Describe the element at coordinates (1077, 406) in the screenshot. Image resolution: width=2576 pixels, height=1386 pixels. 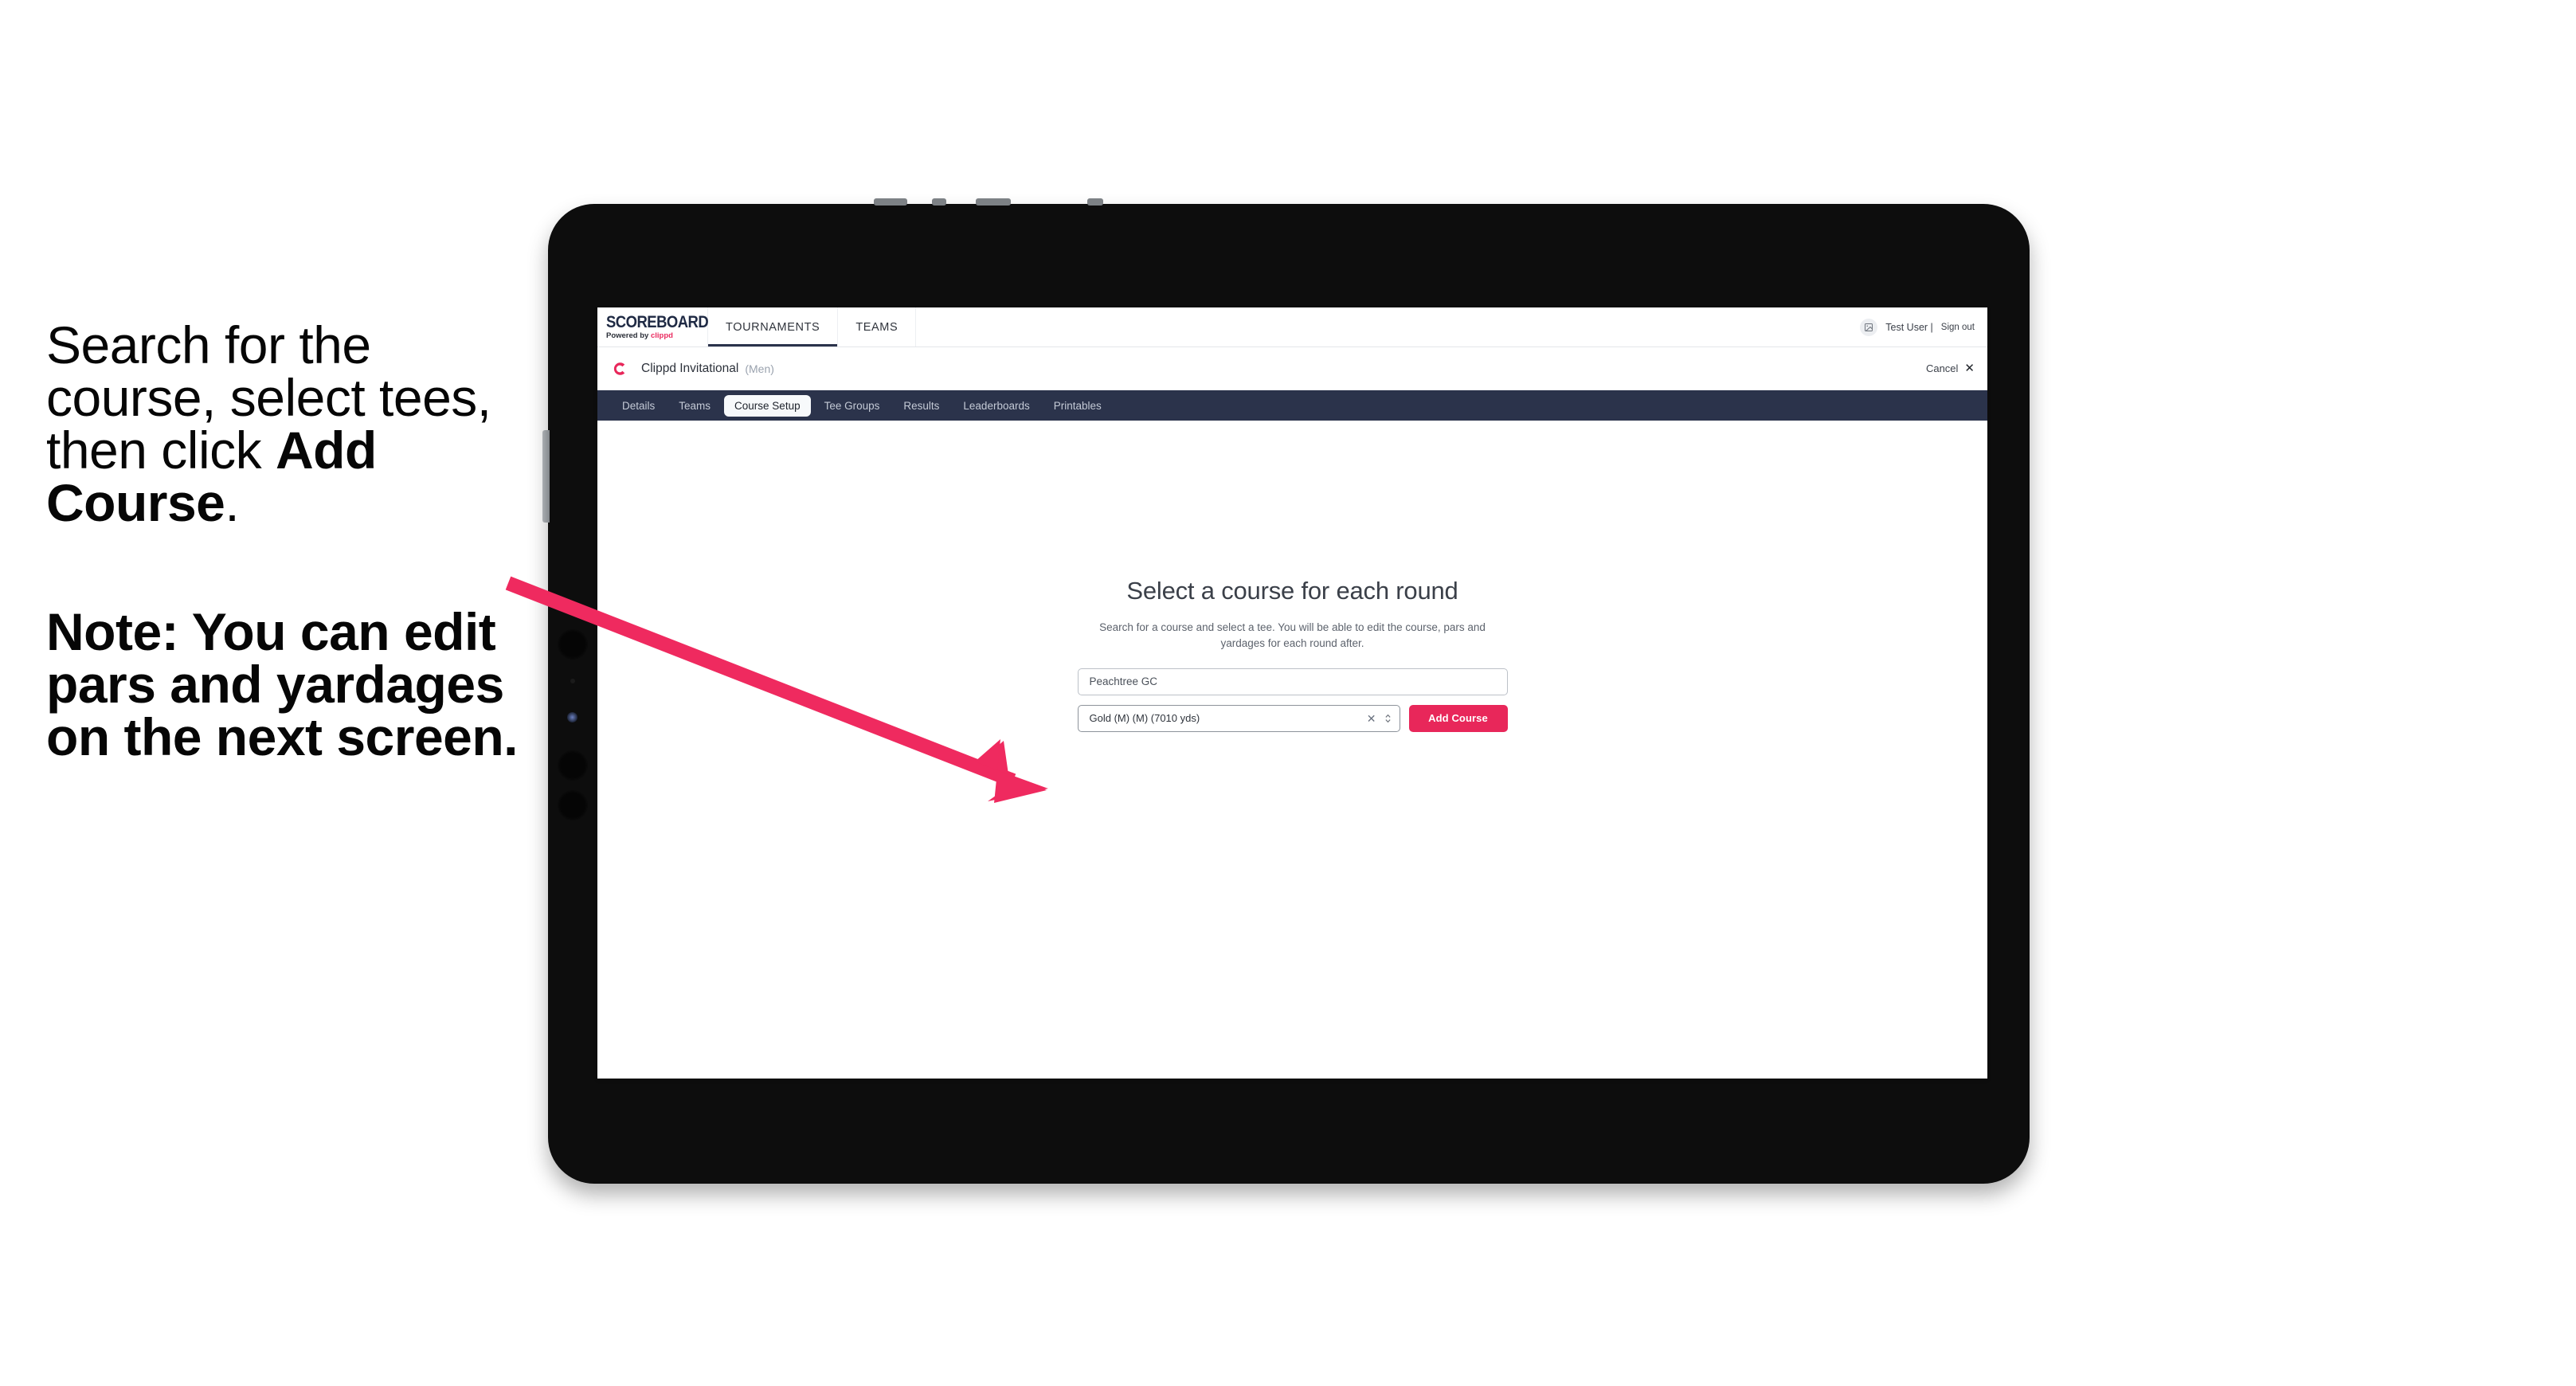
I see `sub-nav-item-printables: Printables` at that location.